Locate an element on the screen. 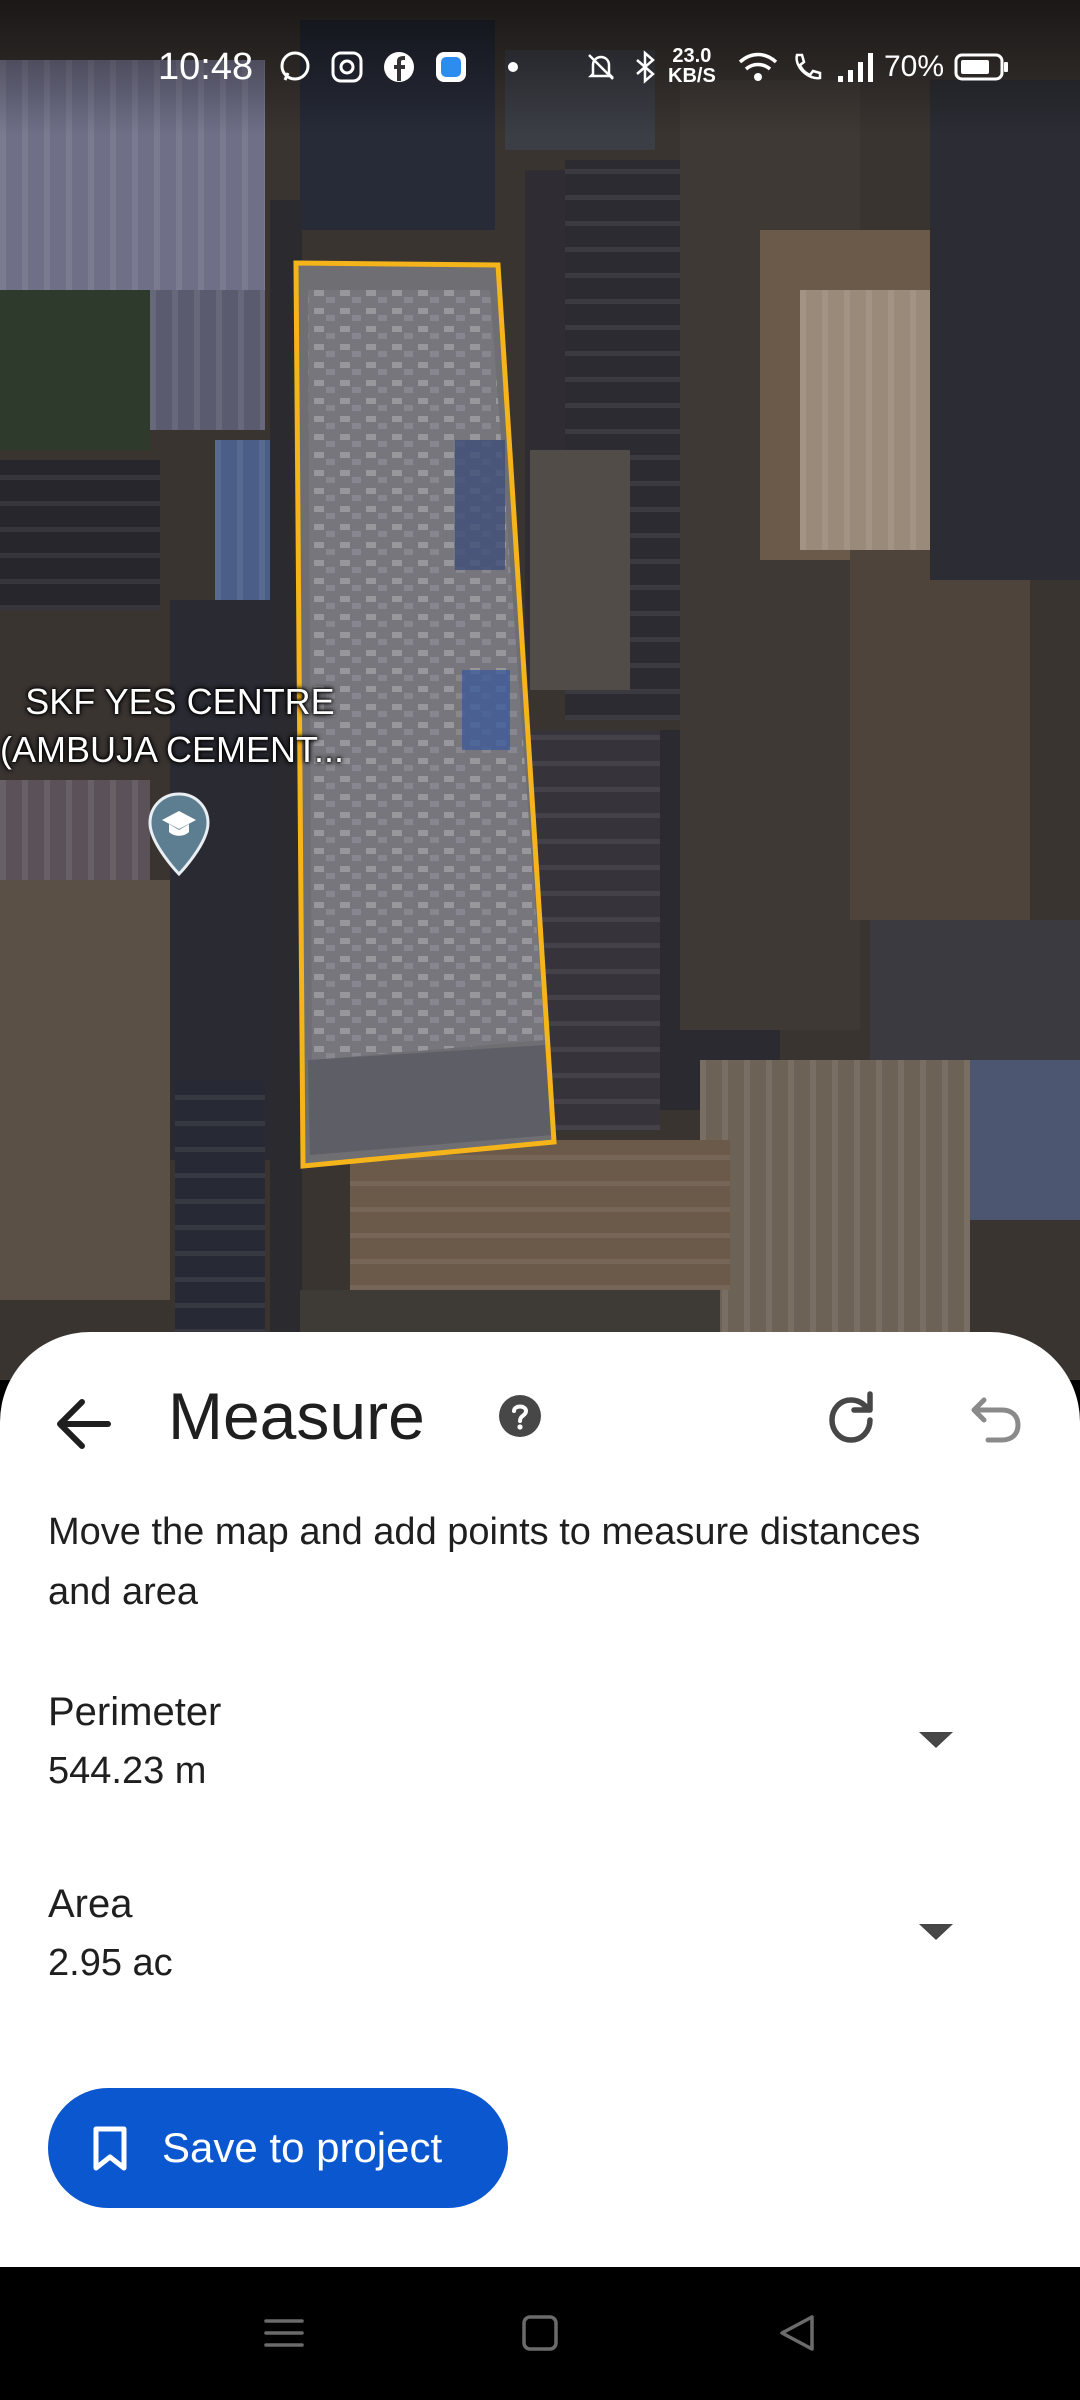 The height and width of the screenshot is (2400, 1080). page-title: Measure is located at coordinates (296, 1416).